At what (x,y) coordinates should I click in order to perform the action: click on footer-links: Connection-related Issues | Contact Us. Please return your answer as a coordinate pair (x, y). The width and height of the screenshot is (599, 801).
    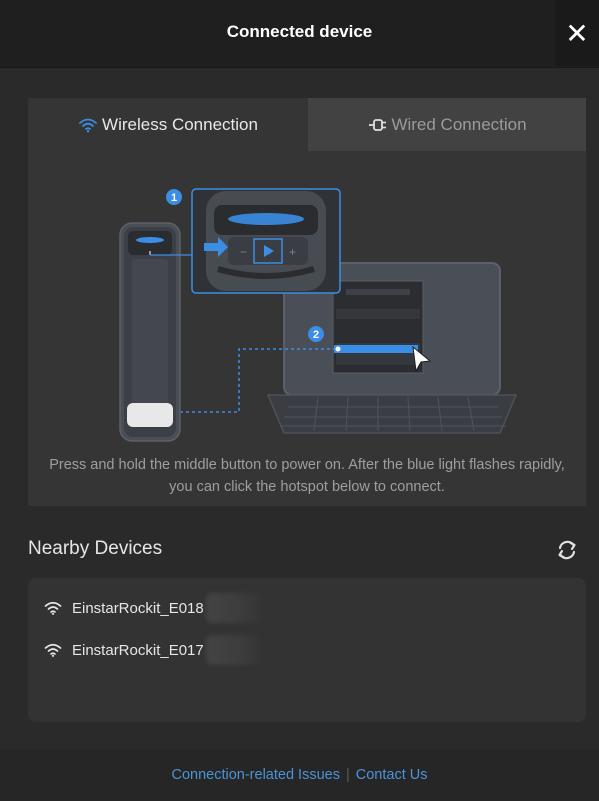
    Looking at the image, I should click on (299, 775).